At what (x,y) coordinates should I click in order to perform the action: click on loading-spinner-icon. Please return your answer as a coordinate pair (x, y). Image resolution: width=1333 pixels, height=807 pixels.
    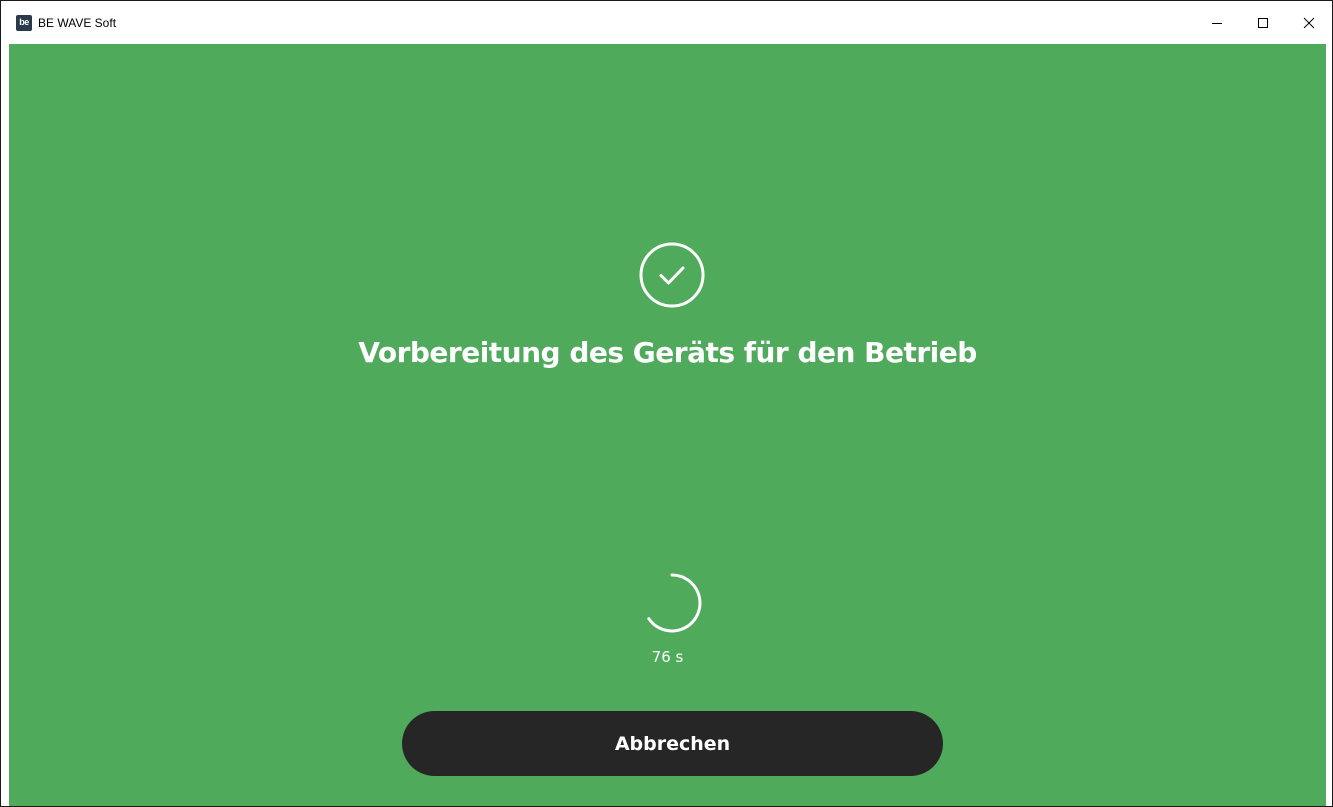
    Looking at the image, I should click on (672, 603).